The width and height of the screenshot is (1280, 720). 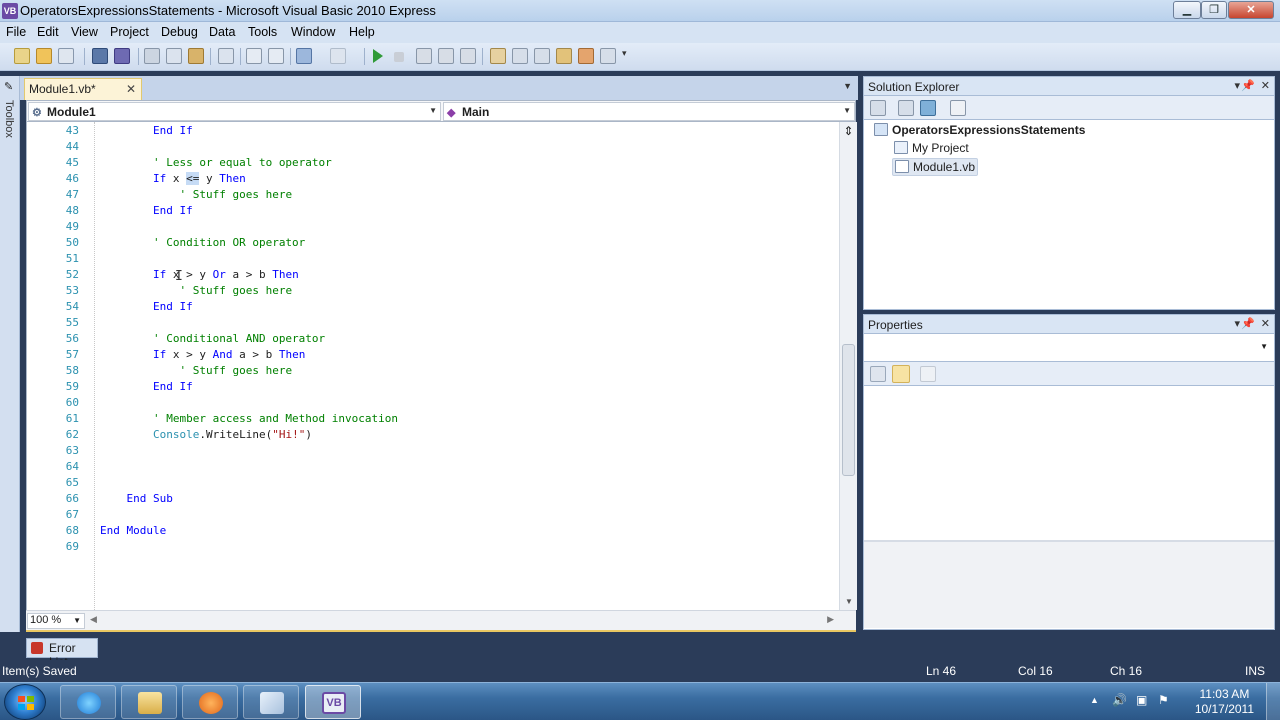 I want to click on error-list-tab: Error List, so click(x=62, y=653).